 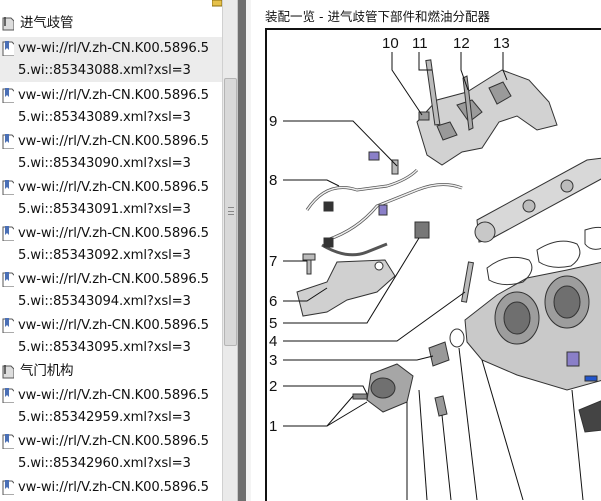 I want to click on callout-9: 9, so click(x=273, y=121).